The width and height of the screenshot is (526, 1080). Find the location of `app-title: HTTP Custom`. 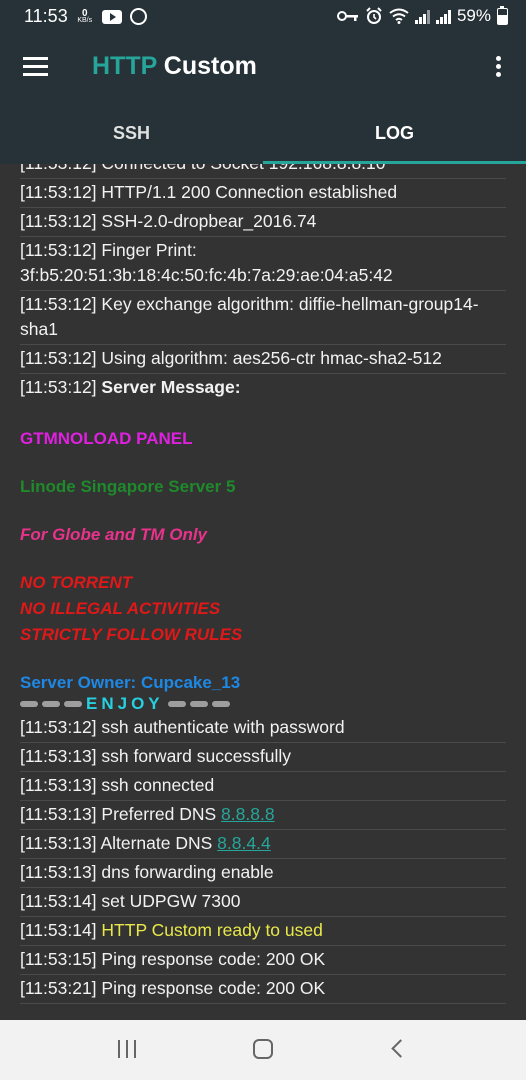

app-title: HTTP Custom is located at coordinates (174, 66).